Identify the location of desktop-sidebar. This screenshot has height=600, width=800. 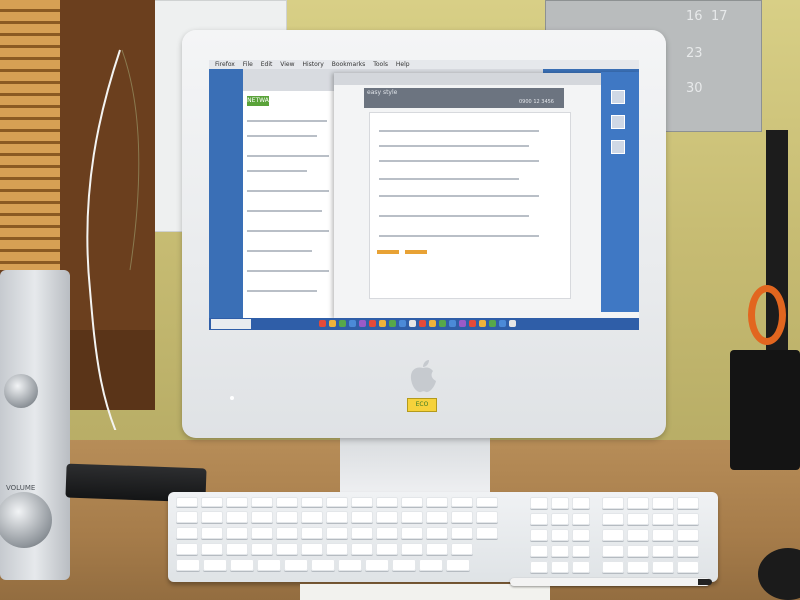
(620, 192).